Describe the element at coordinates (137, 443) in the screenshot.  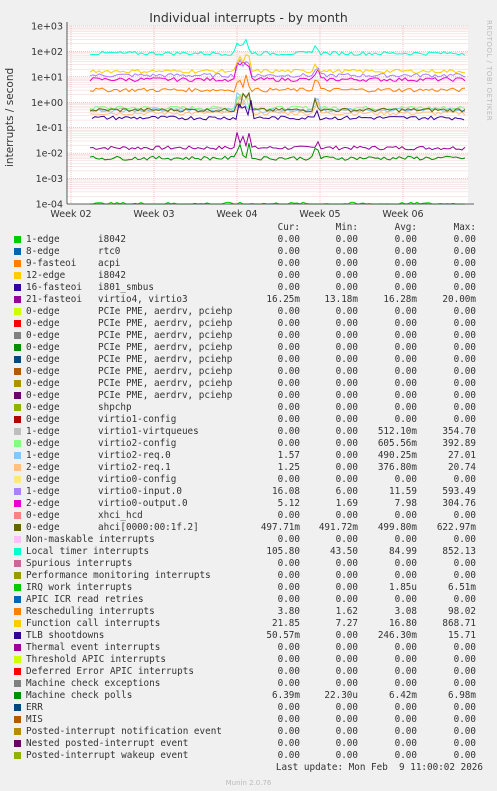
I see `legend-device: virtio2-config` at that location.